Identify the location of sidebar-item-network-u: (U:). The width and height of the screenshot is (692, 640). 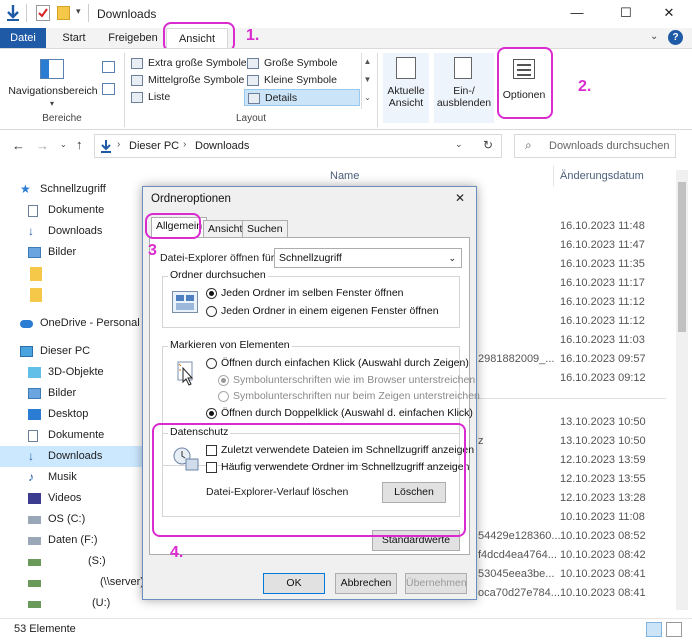
(66, 603).